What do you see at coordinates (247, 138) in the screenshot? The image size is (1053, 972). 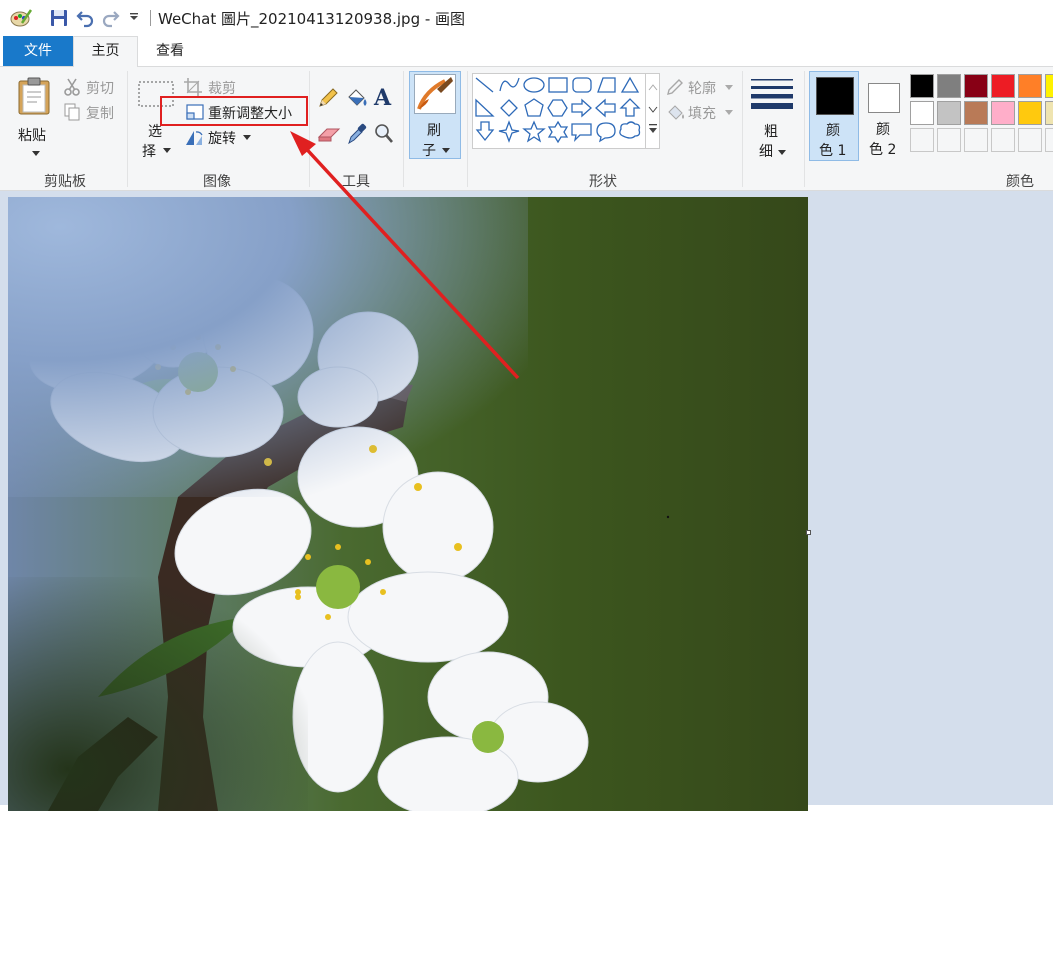 I see `rotate-dropdown-icon` at bounding box center [247, 138].